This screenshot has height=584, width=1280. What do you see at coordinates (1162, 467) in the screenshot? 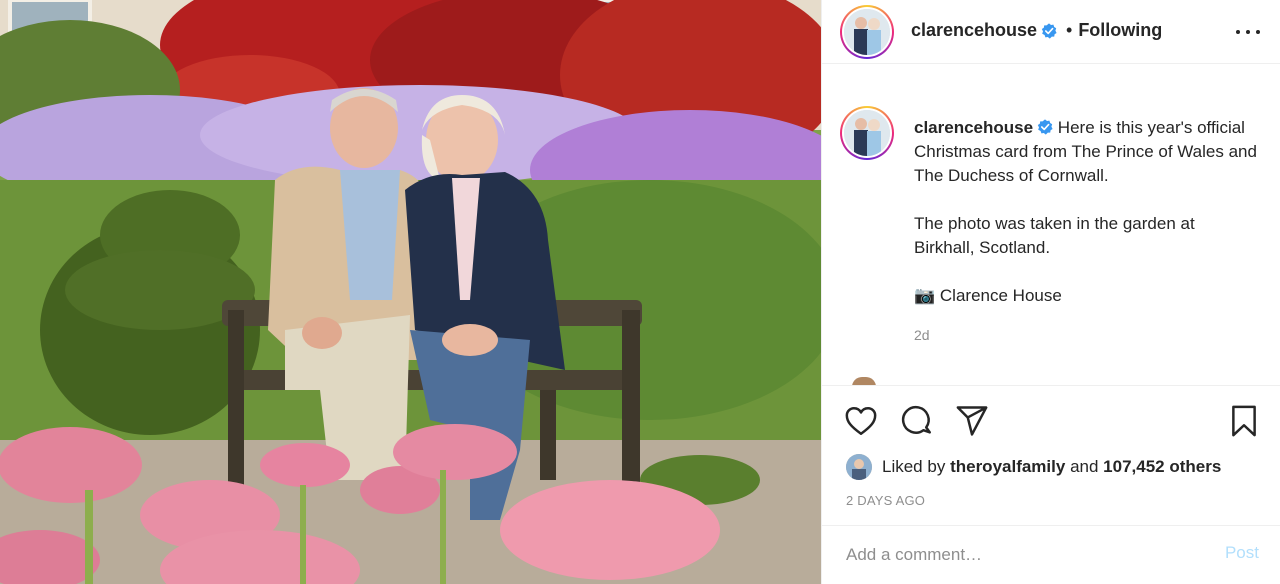
I see `likes-count-link: 107,452 others` at bounding box center [1162, 467].